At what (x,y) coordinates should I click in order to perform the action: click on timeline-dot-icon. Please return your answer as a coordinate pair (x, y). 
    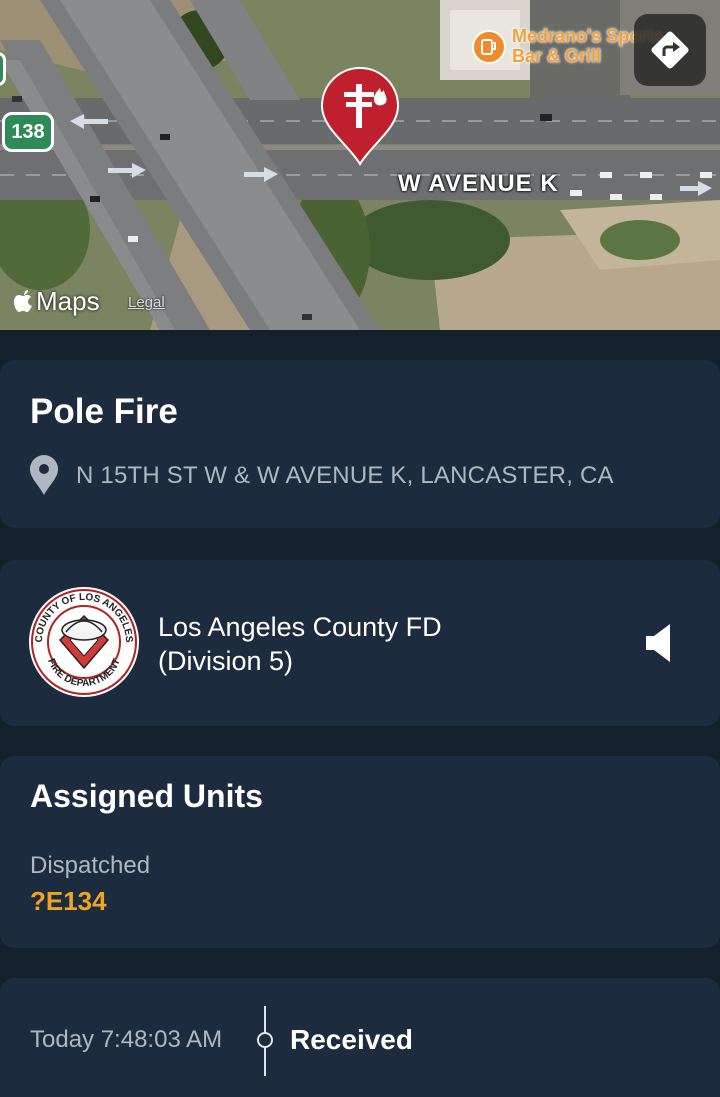
    Looking at the image, I should click on (265, 1040).